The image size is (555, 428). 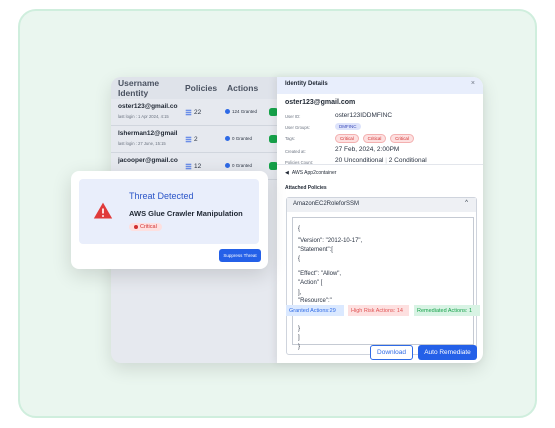 What do you see at coordinates (193, 112) in the screenshot?
I see `row-policies: 22` at bounding box center [193, 112].